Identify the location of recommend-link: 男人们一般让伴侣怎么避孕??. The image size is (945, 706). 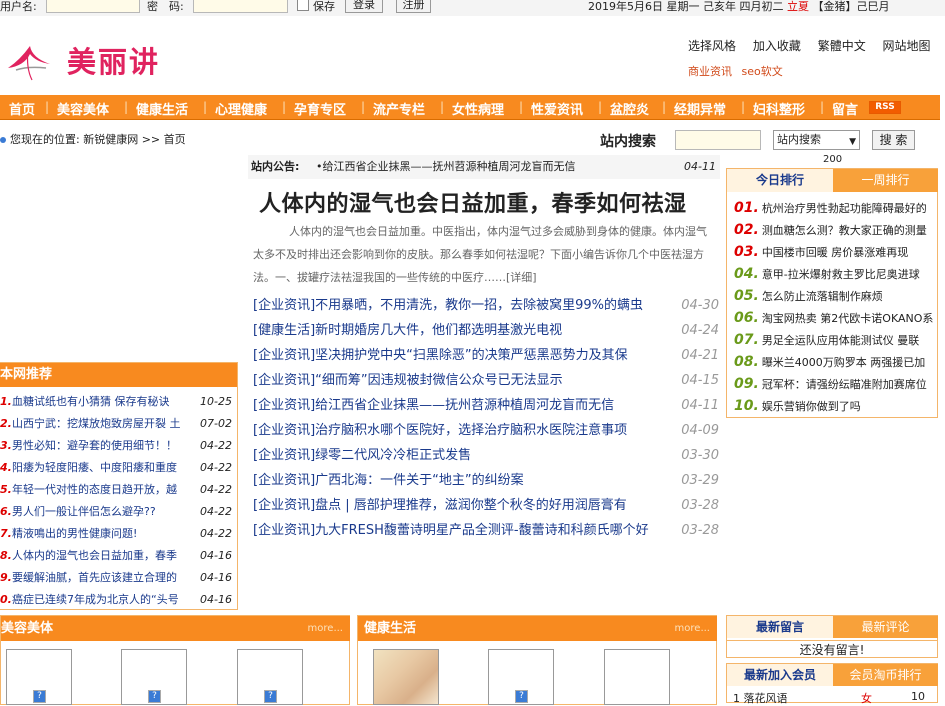
(104, 512).